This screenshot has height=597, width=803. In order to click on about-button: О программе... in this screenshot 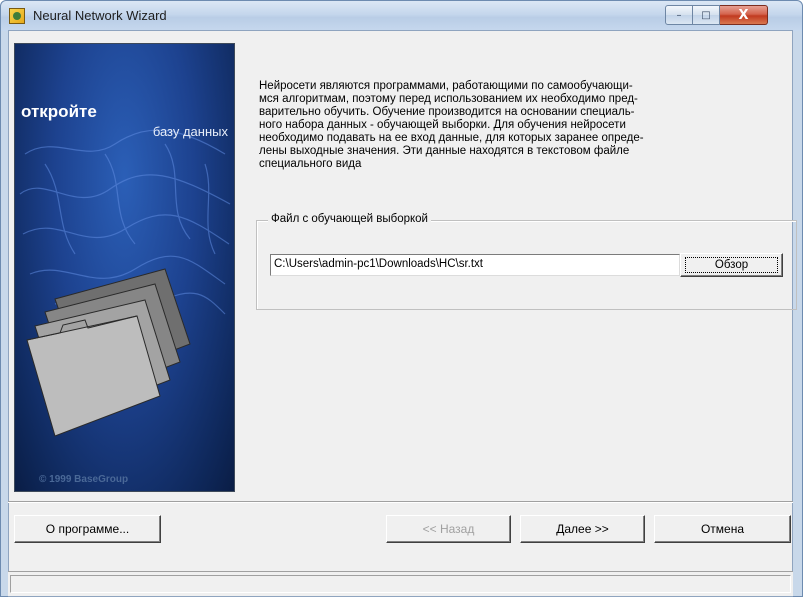, I will do `click(87, 529)`.